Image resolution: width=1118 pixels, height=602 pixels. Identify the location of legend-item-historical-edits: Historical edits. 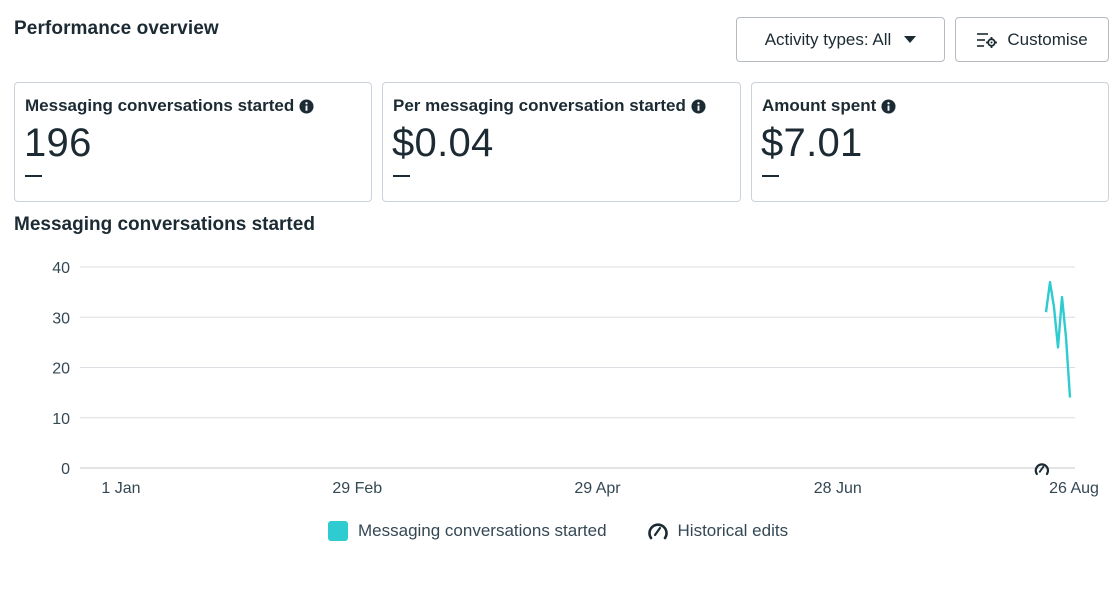
(718, 531).